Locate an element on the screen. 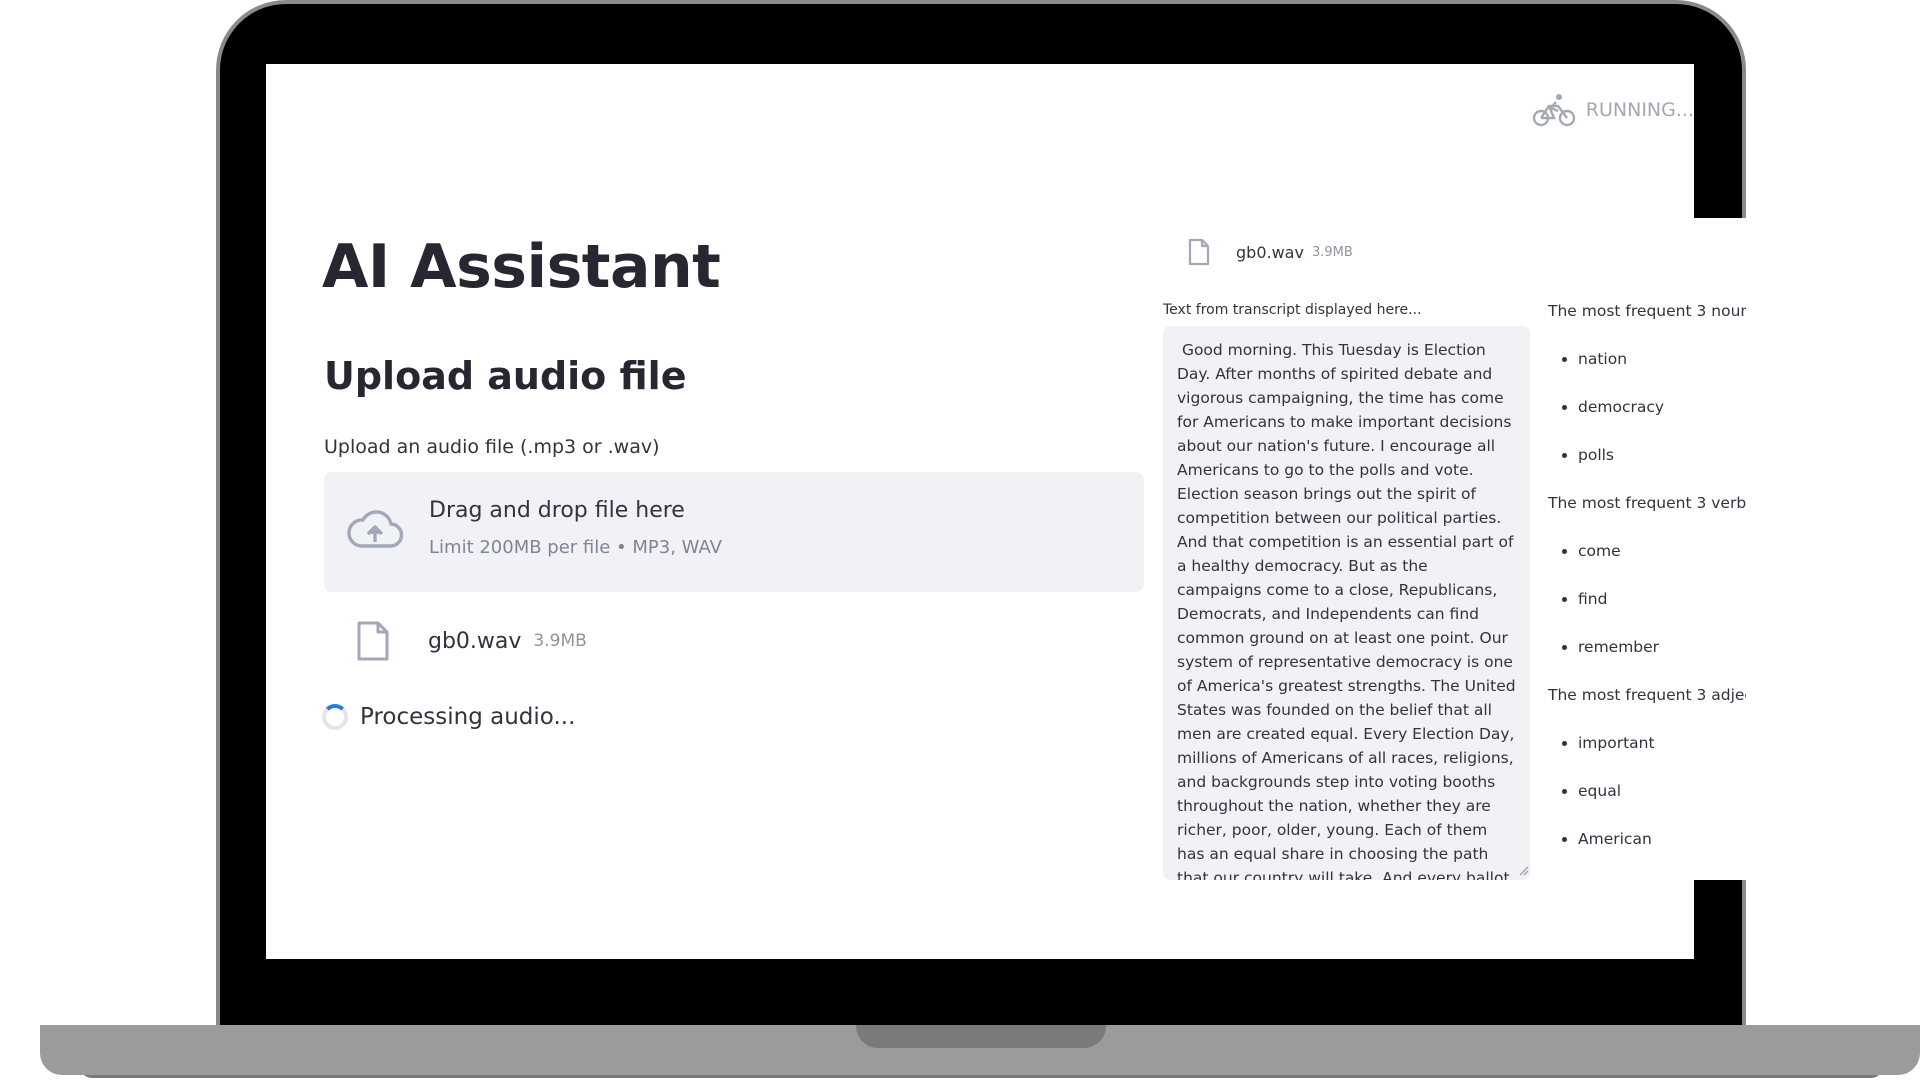 The image size is (1920, 1080). section-title: Upload audio file is located at coordinates (505, 376).